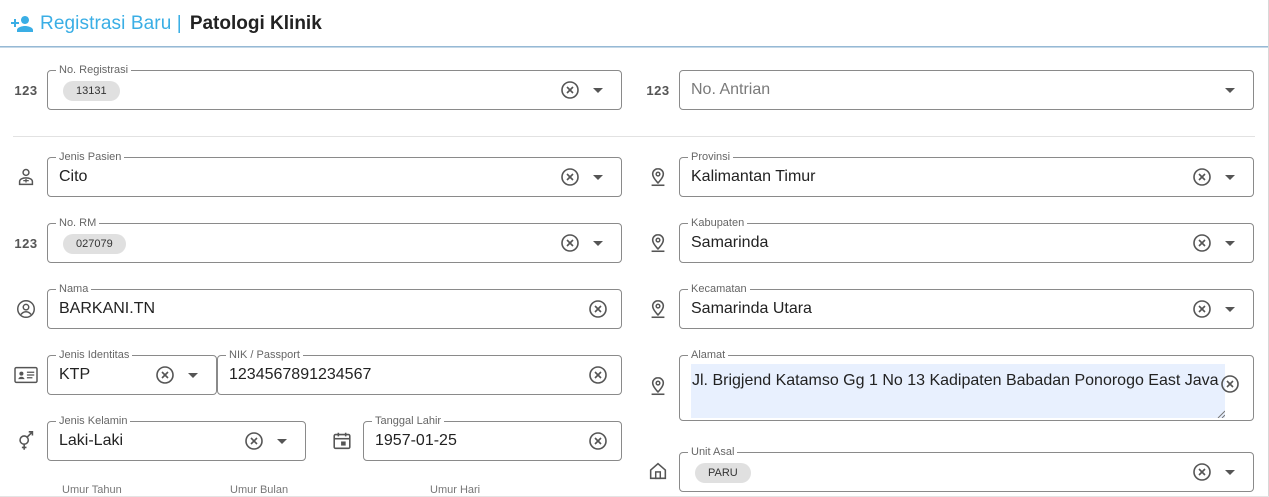 The height and width of the screenshot is (497, 1269). Describe the element at coordinates (416, 440) in the screenshot. I see `tanggal-lahir-value: 1957-01-25` at that location.